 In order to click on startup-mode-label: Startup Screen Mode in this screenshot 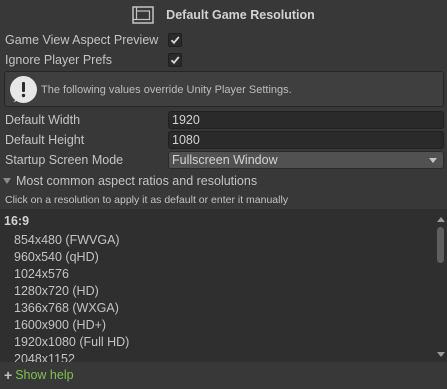, I will do `click(64, 160)`.